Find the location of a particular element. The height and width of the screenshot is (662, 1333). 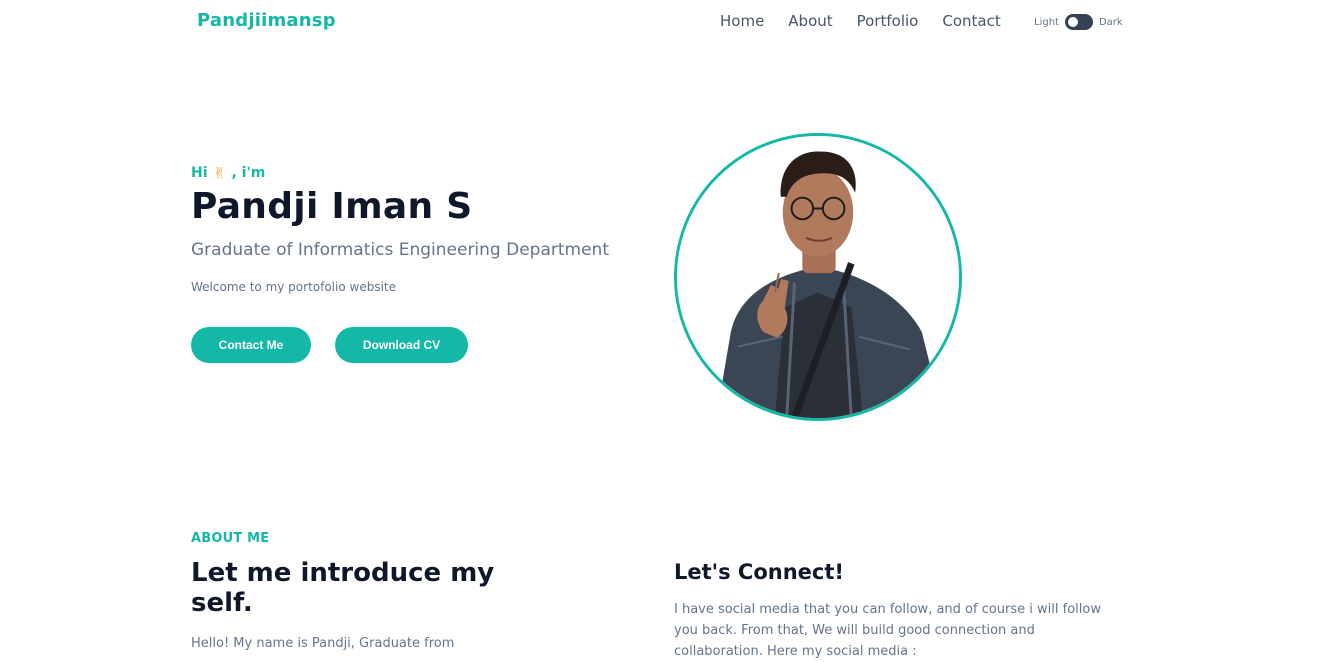

theme-switch is located at coordinates (1078, 22).